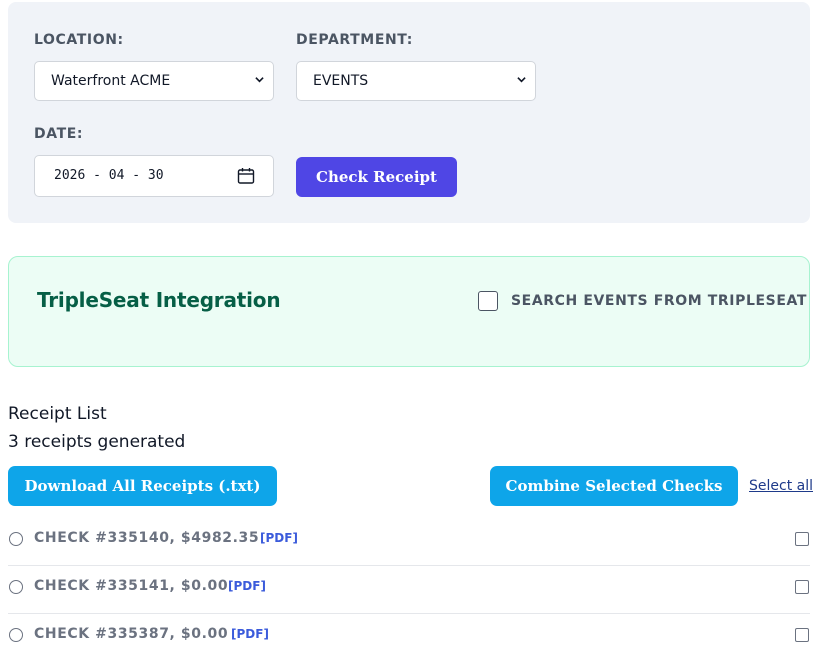 This screenshot has height=662, width=817. What do you see at coordinates (131, 634) in the screenshot?
I see `receipt-label: CHECK #335387, $0.00` at bounding box center [131, 634].